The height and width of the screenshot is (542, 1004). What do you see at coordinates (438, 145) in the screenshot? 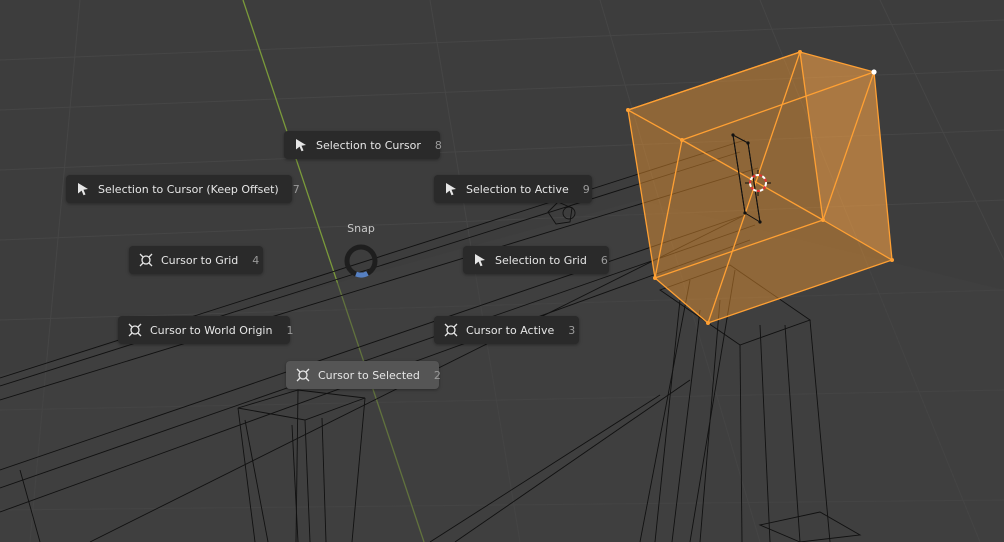
I see `pie-item-shortcut: 8` at bounding box center [438, 145].